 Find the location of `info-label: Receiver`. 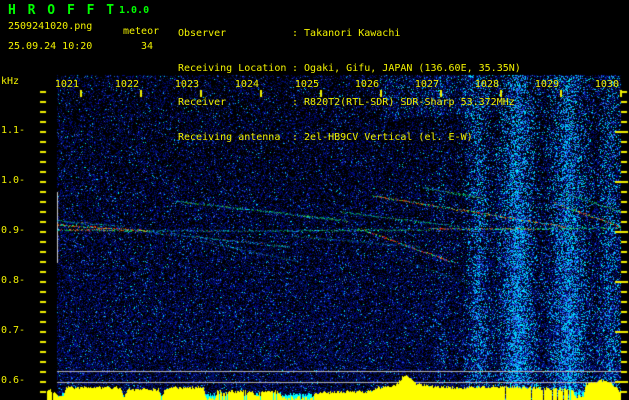

info-label: Receiver is located at coordinates (202, 102).